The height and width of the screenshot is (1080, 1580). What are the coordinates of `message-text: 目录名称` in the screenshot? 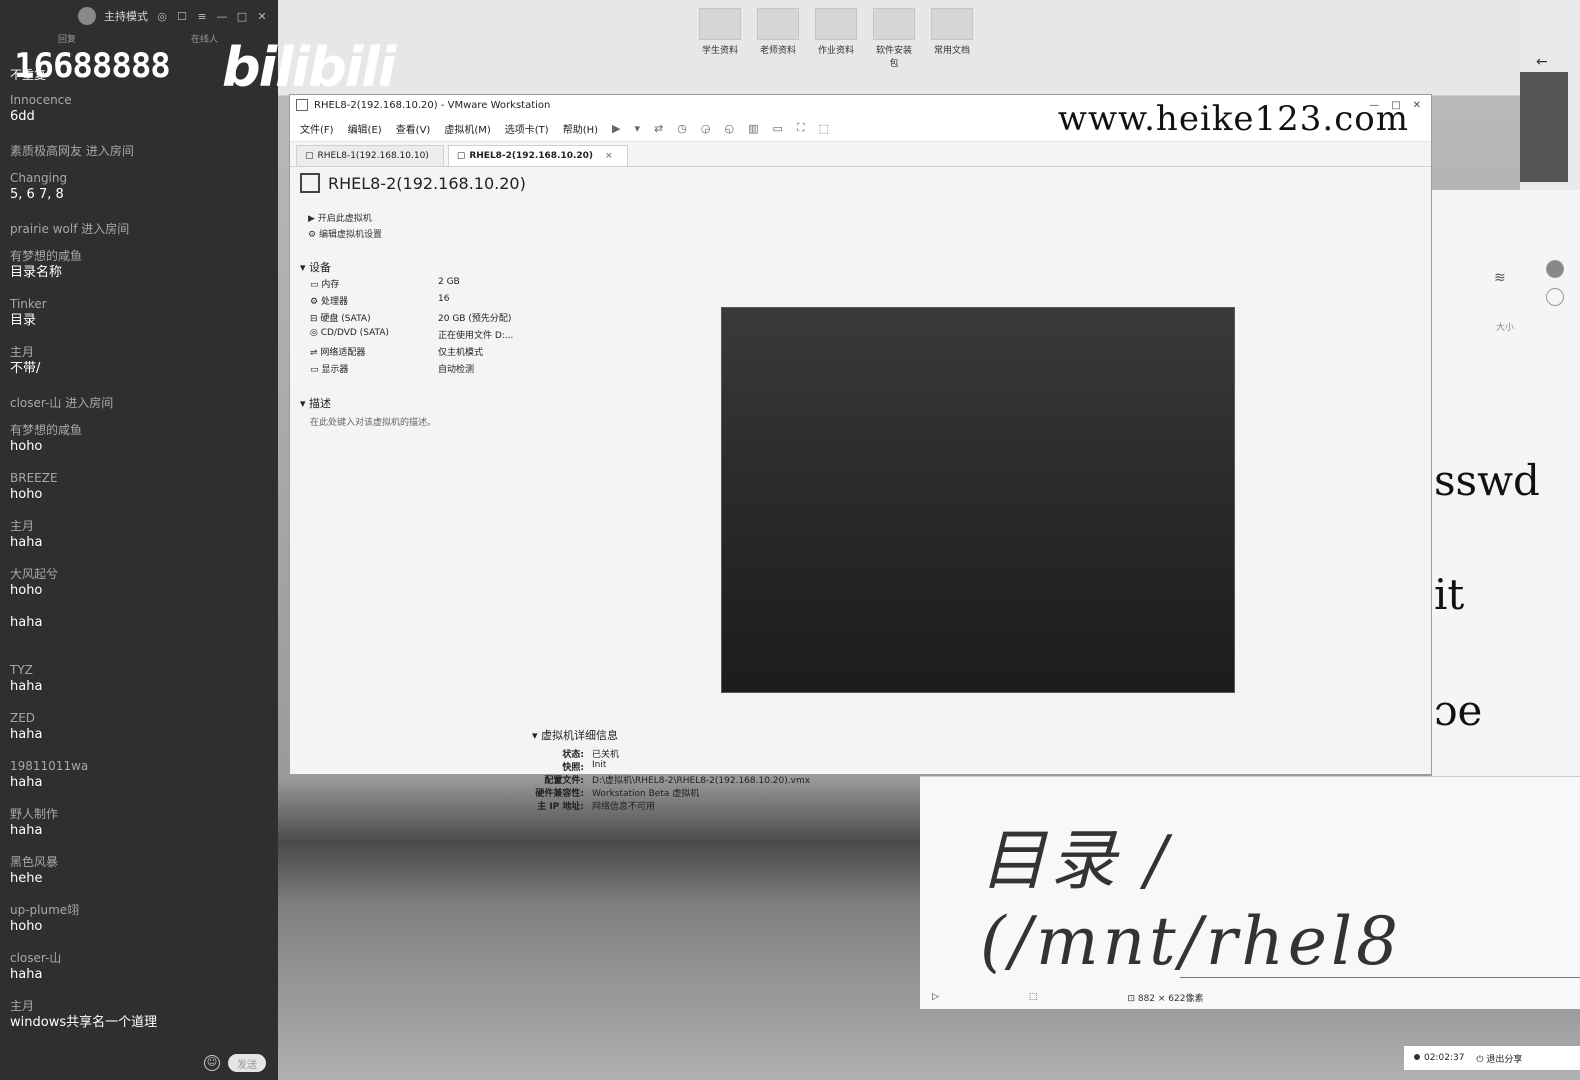 It's located at (36, 272).